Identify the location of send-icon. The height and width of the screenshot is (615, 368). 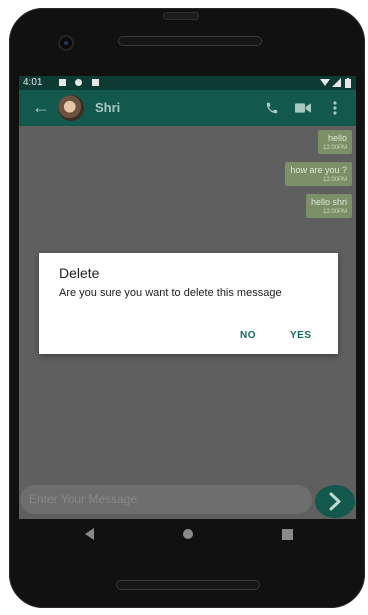
(335, 501).